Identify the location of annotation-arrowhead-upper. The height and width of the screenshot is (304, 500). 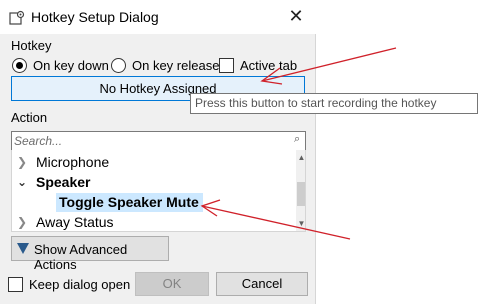
(271, 76).